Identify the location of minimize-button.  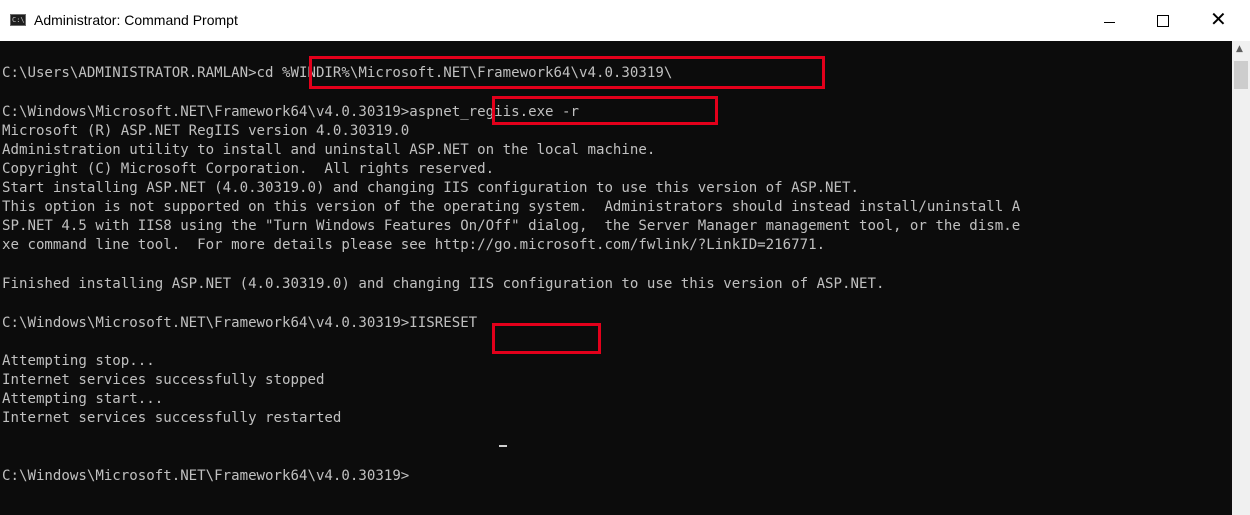
(1109, 20).